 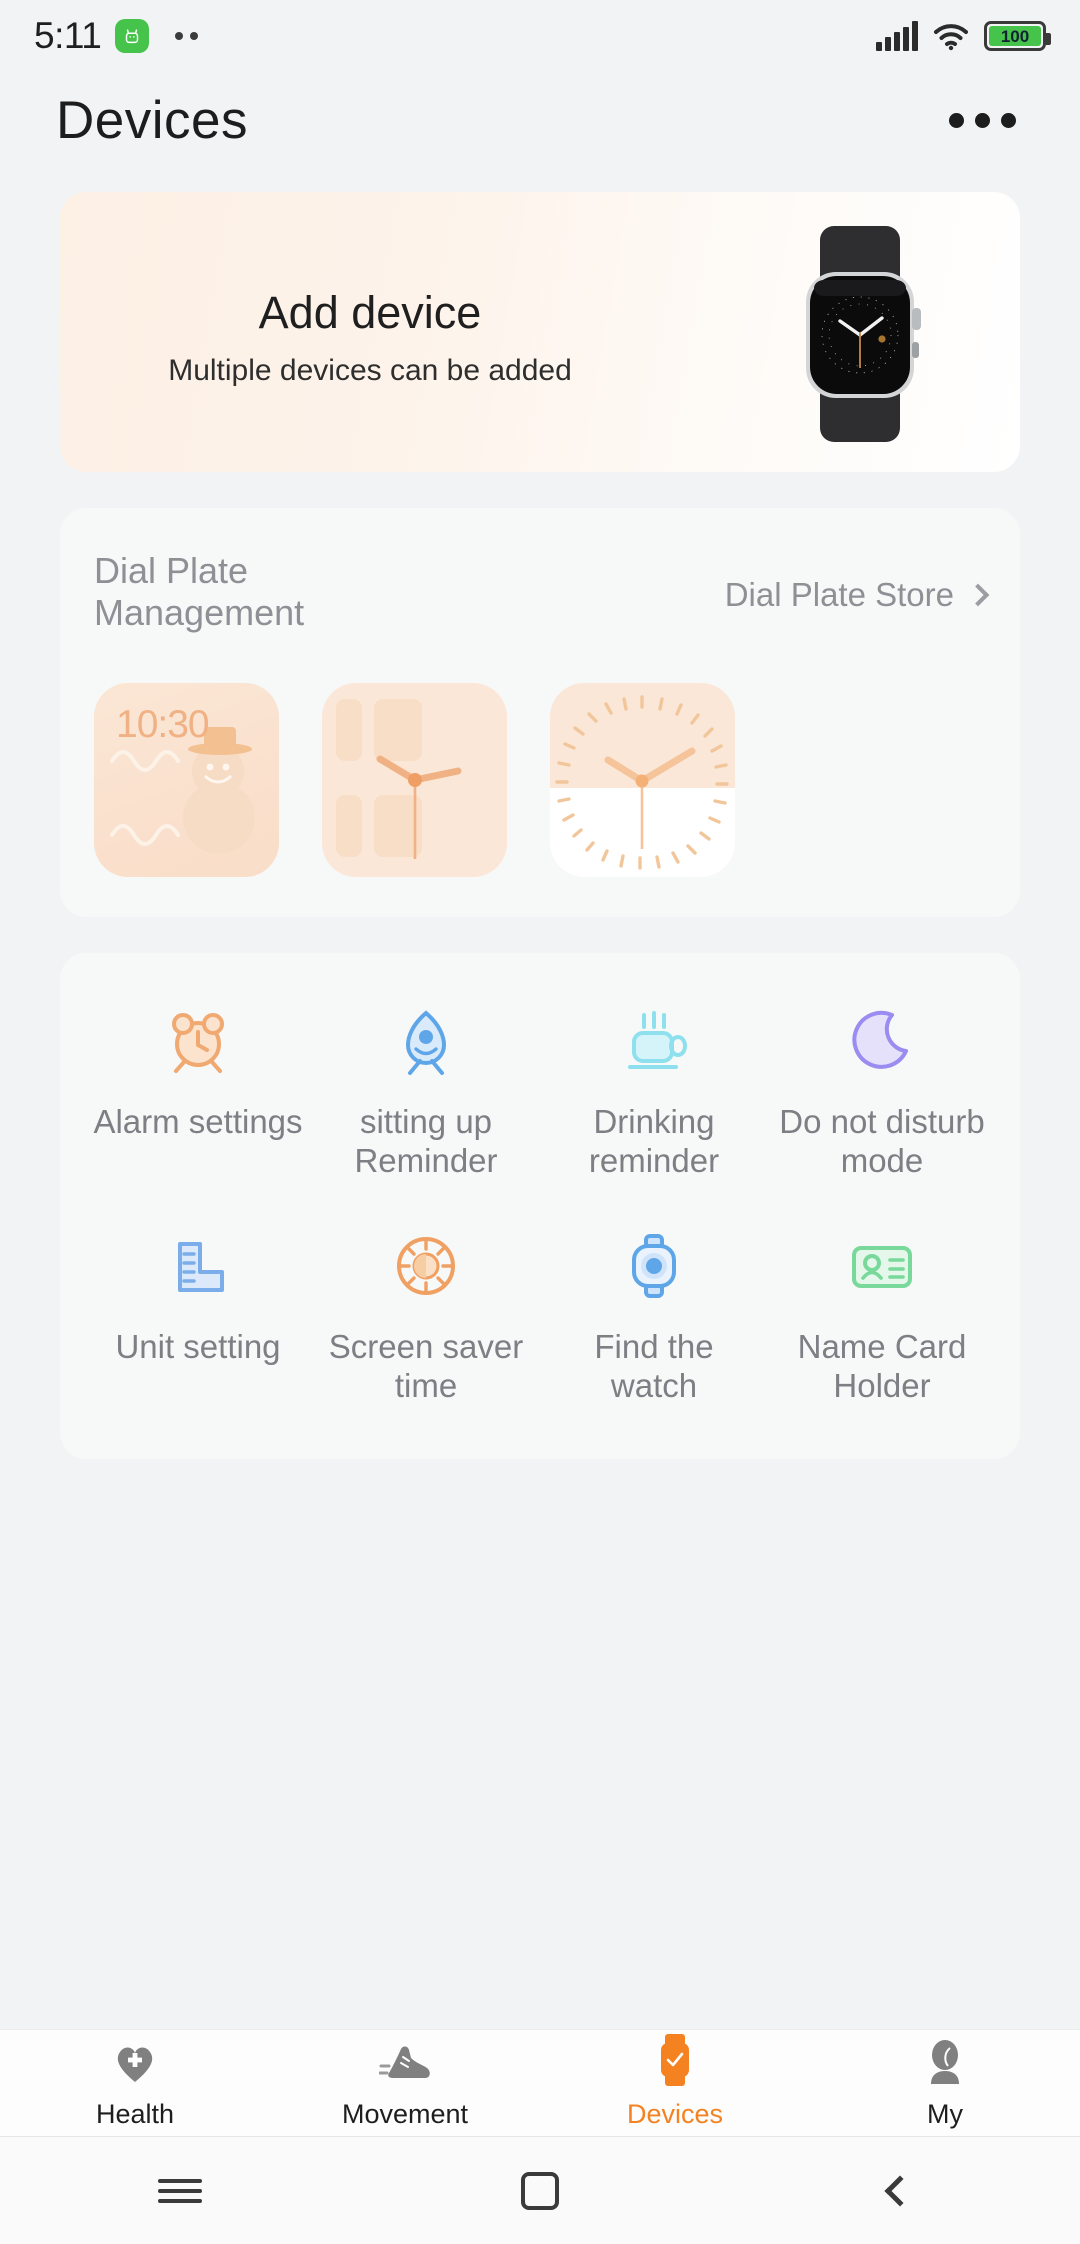 I want to click on home-square-icon, so click(x=540, y=2190).